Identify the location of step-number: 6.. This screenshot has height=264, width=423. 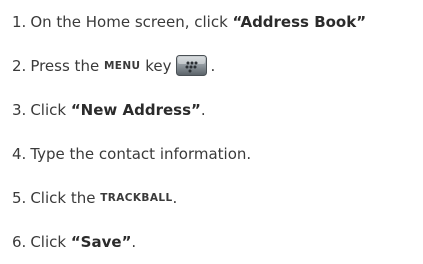
(19, 242).